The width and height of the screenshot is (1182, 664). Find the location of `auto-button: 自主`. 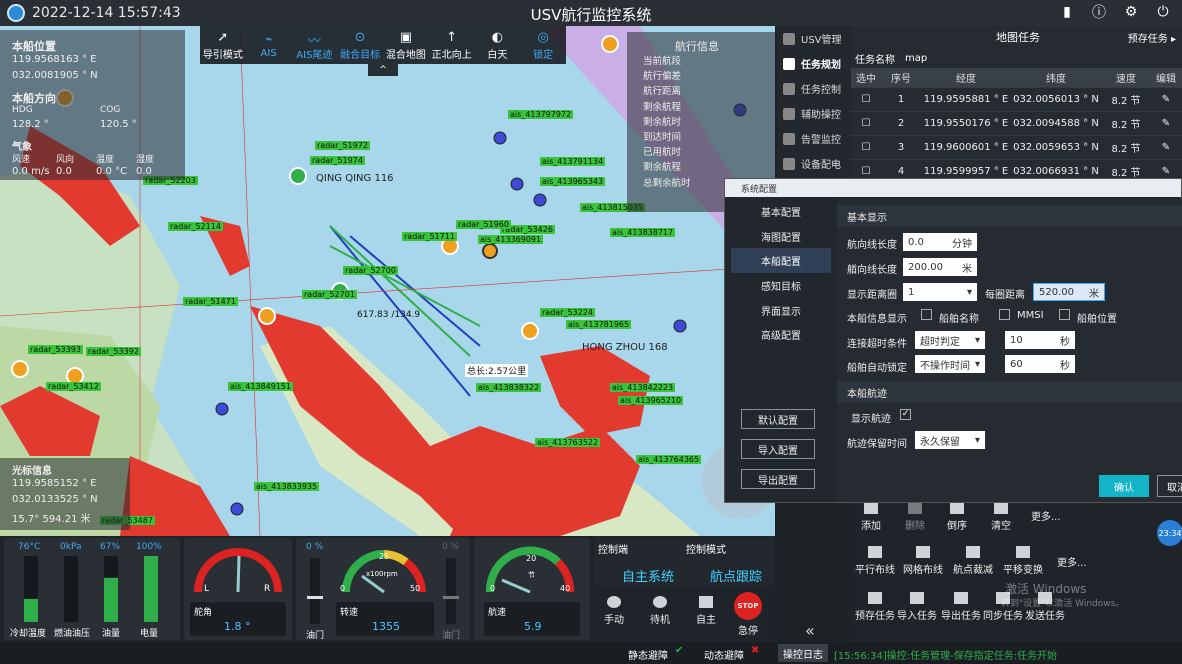

auto-button: 自主 is located at coordinates (706, 611).